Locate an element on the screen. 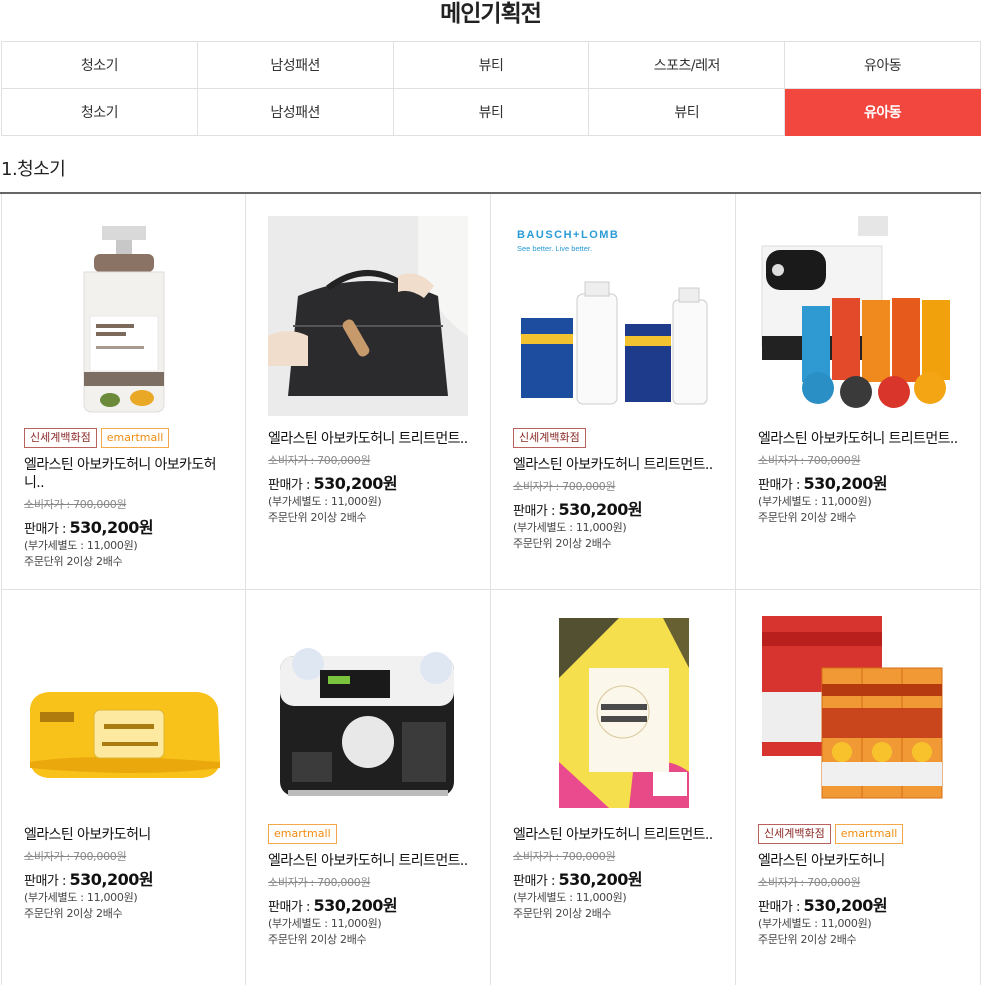 The image size is (981, 985). toothpaste-image is located at coordinates (852, 707).